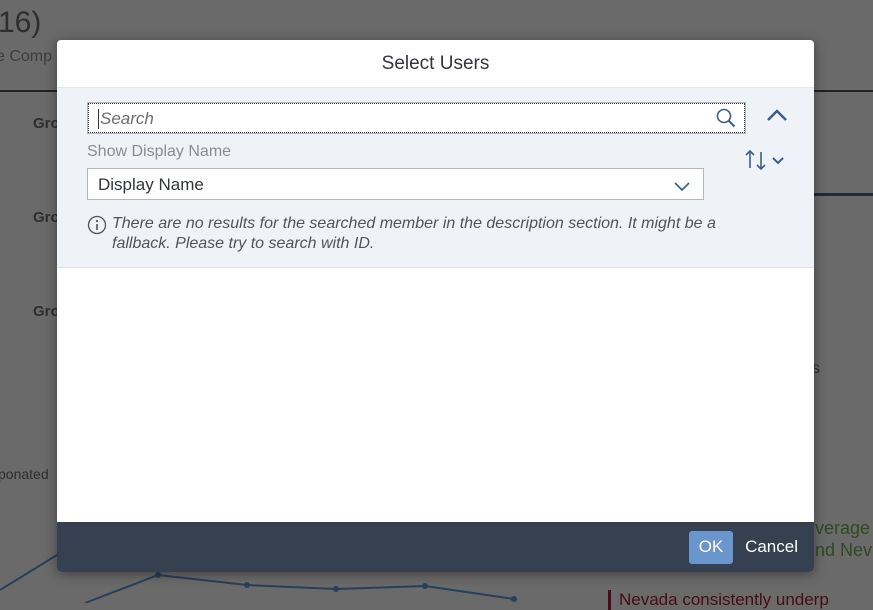  What do you see at coordinates (711, 547) in the screenshot?
I see `ok-button: OK` at bounding box center [711, 547].